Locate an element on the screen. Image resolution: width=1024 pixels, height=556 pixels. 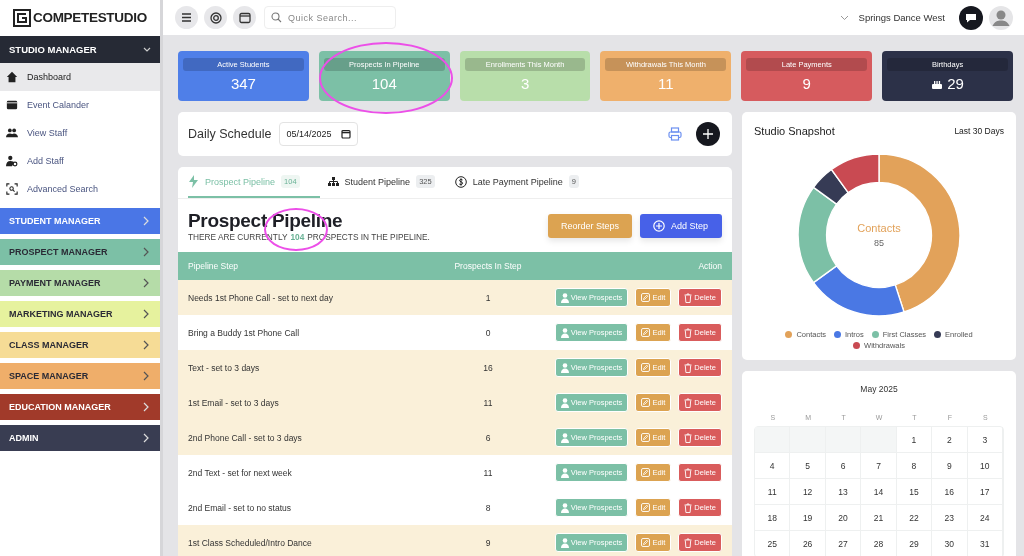
sidebar-section: PROSPECT MANAGER is located at coordinates (80, 252).